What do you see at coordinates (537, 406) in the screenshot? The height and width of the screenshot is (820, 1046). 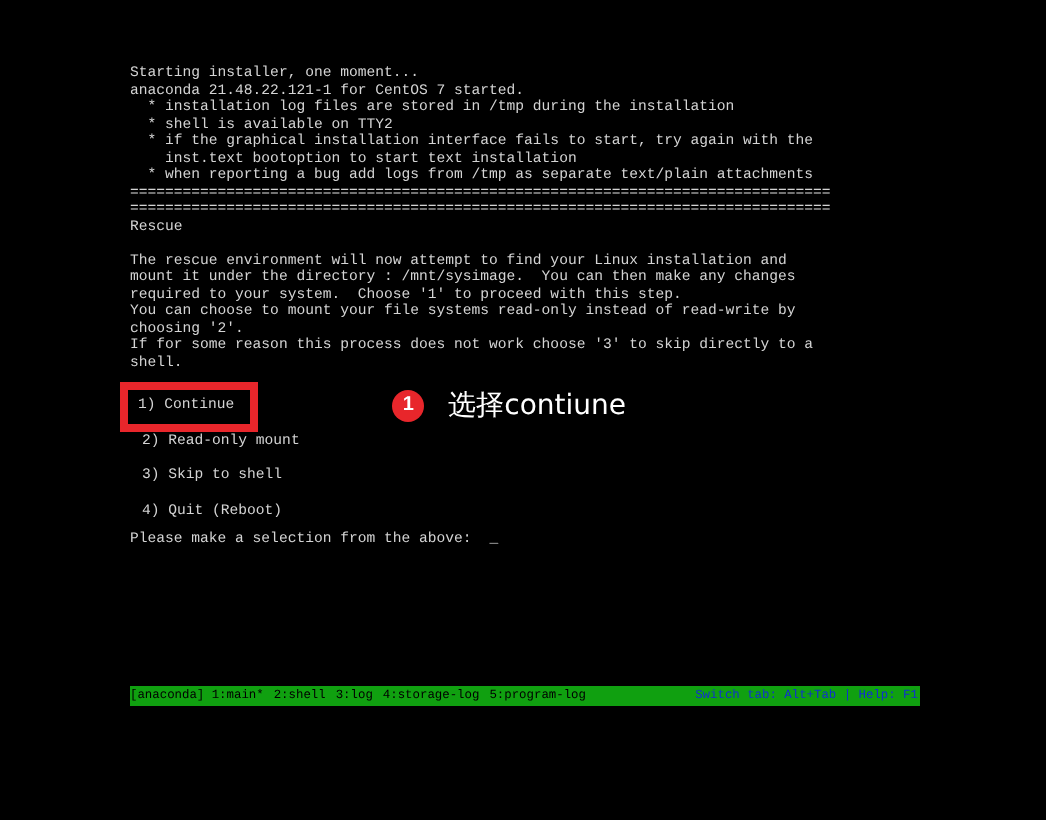 I see `annotation-text: 选择contiune` at bounding box center [537, 406].